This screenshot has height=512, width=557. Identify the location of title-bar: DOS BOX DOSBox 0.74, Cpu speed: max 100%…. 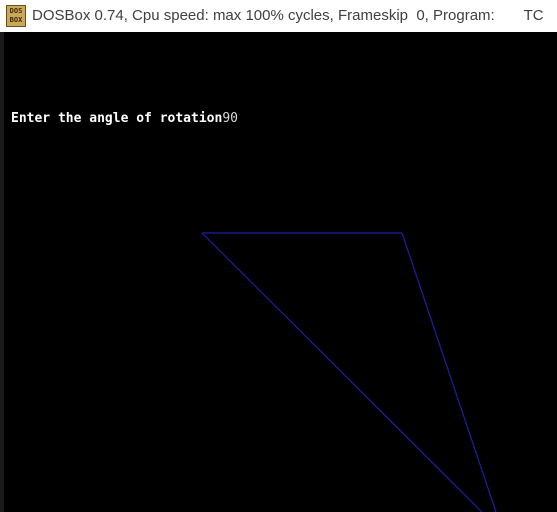
(278, 16).